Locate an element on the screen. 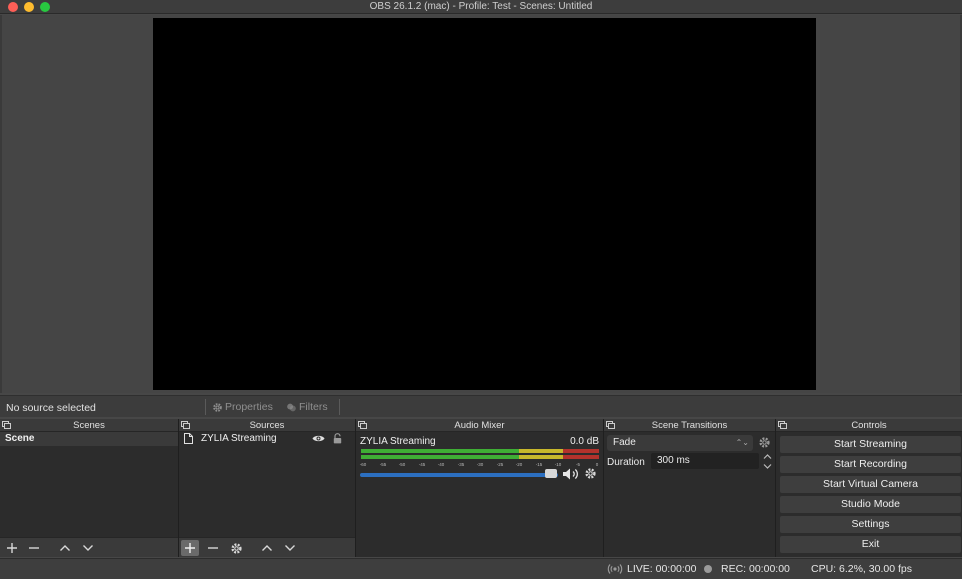  meter-tick-label: -15 is located at coordinates (539, 464).